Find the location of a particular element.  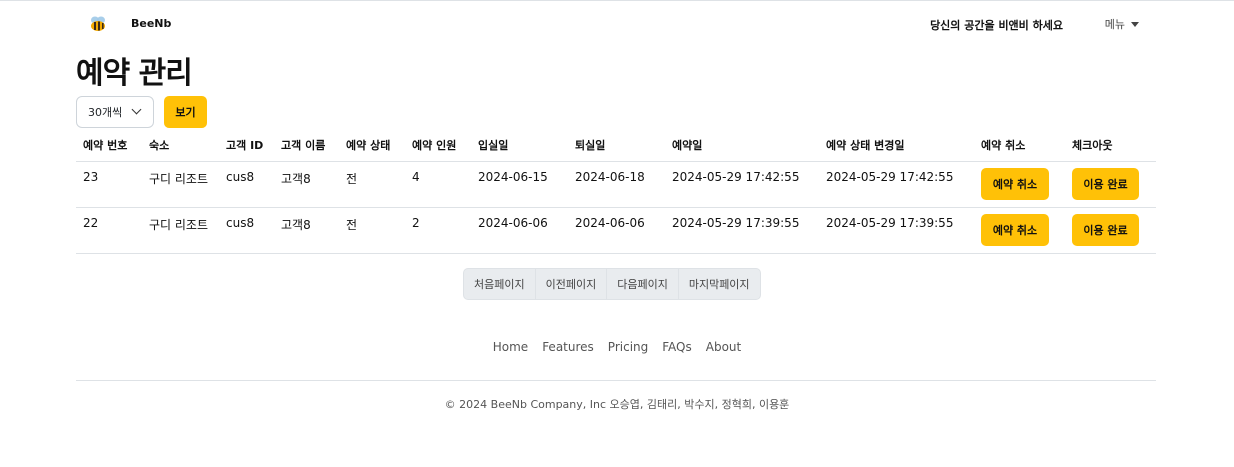

header-customer-id: 고객 ID is located at coordinates (245, 145).